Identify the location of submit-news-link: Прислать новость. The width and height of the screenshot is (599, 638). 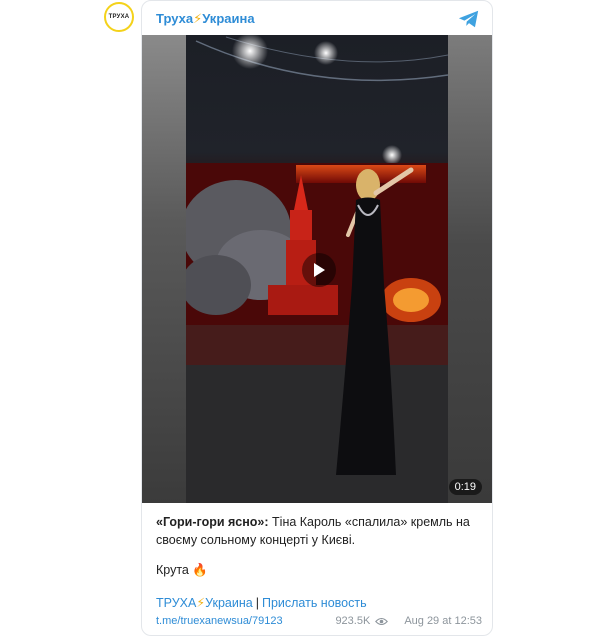
(314, 603).